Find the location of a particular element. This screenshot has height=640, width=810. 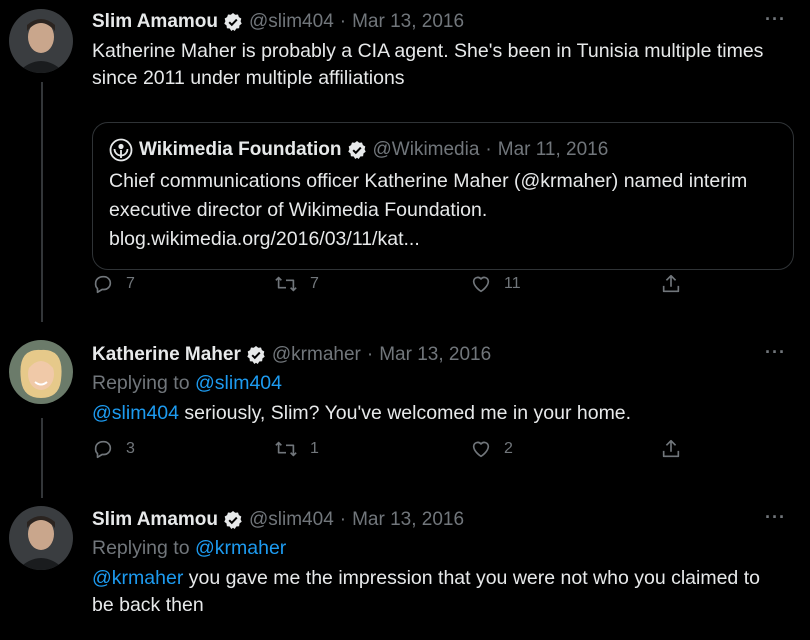

reply-button: 3 is located at coordinates (113, 449).